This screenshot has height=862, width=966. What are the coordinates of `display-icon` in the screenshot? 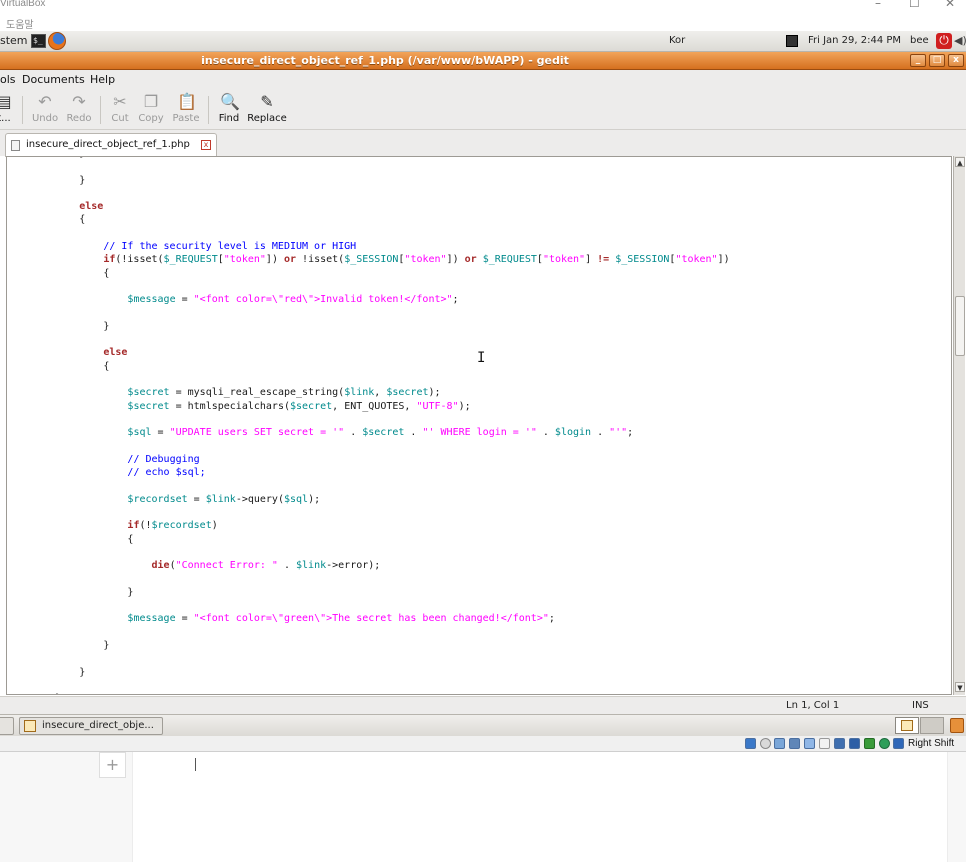 It's located at (839, 743).